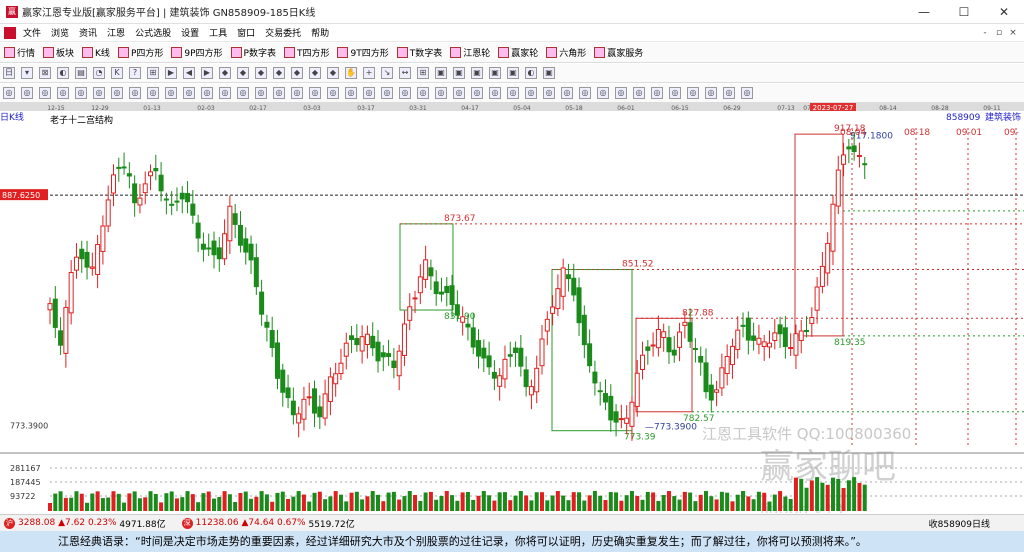 The width and height of the screenshot is (1024, 552). What do you see at coordinates (279, 73) in the screenshot?
I see `draw-tool-icon-15: ◆` at bounding box center [279, 73].